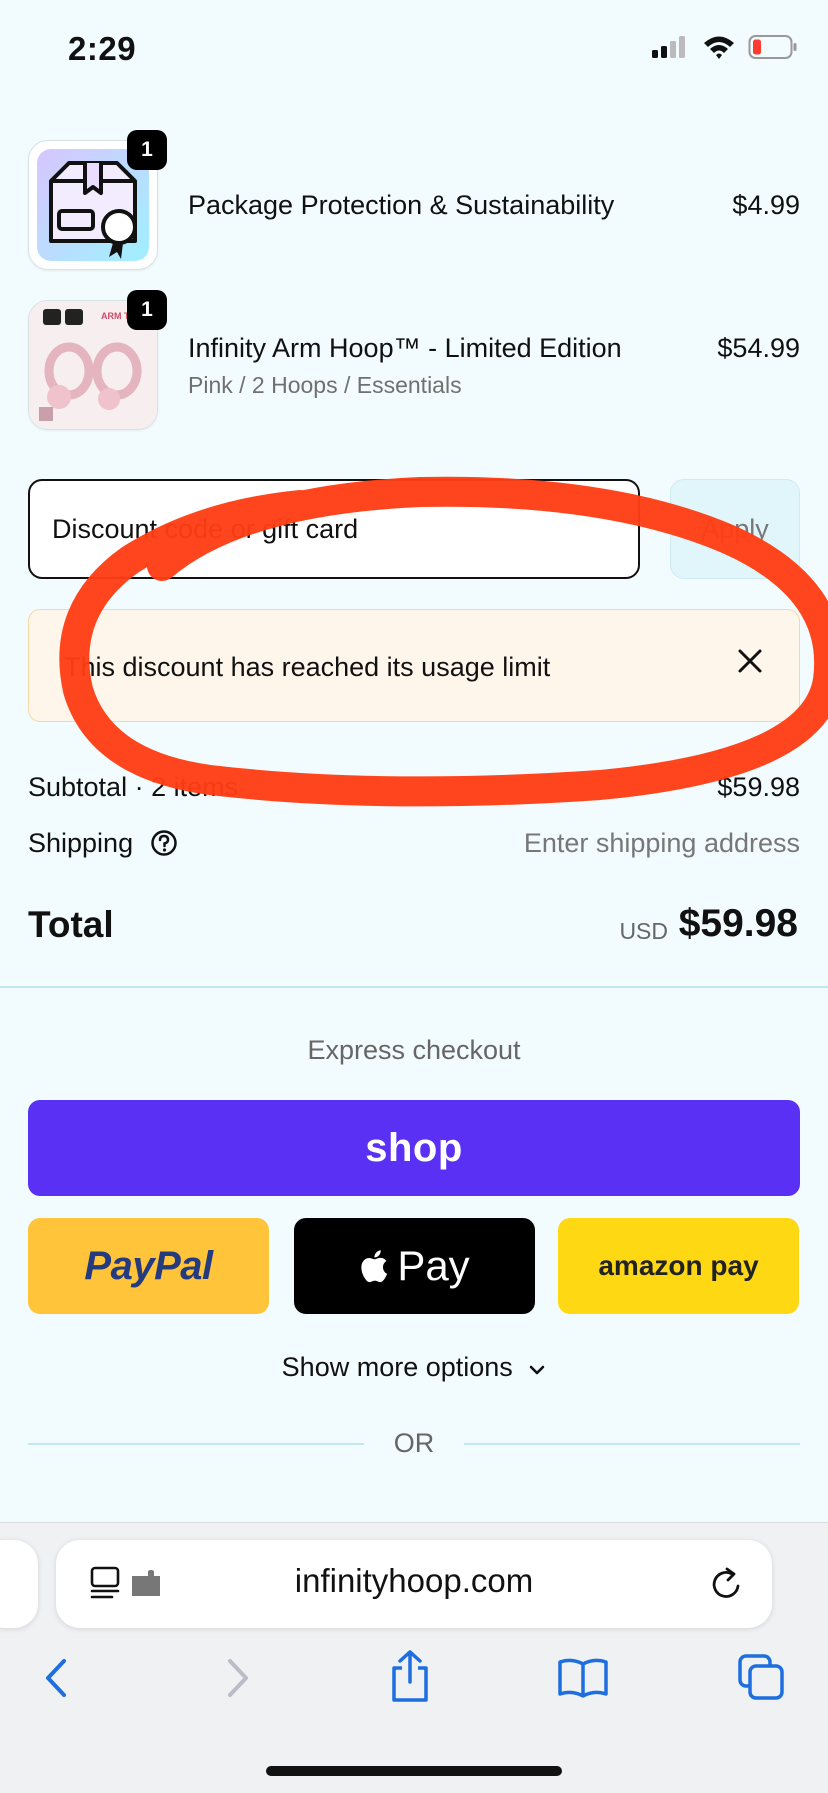  Describe the element at coordinates (772, 47) in the screenshot. I see `battery-icon` at that location.